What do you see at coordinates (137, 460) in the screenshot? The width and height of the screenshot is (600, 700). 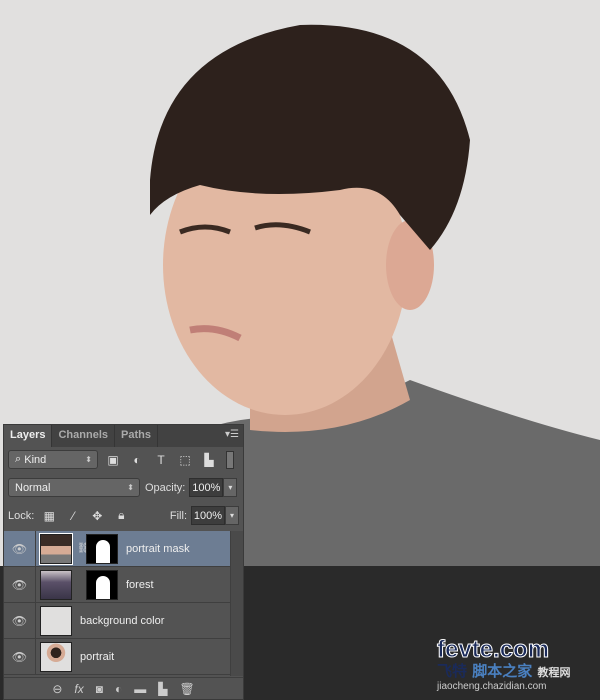 I see `adjustment-filter-icon: ◐` at bounding box center [137, 460].